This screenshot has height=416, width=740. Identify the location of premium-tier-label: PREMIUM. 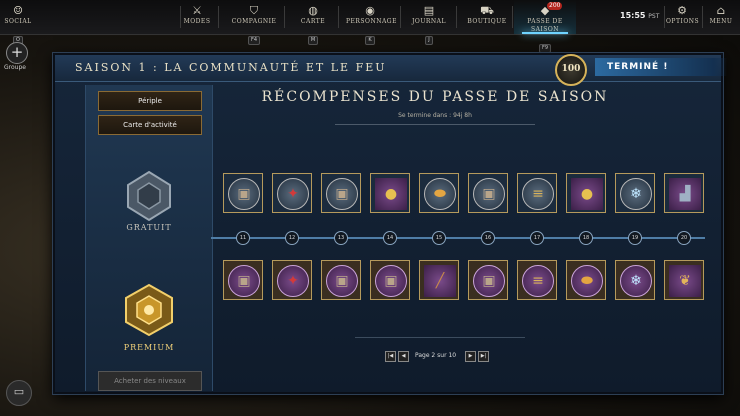
(149, 347).